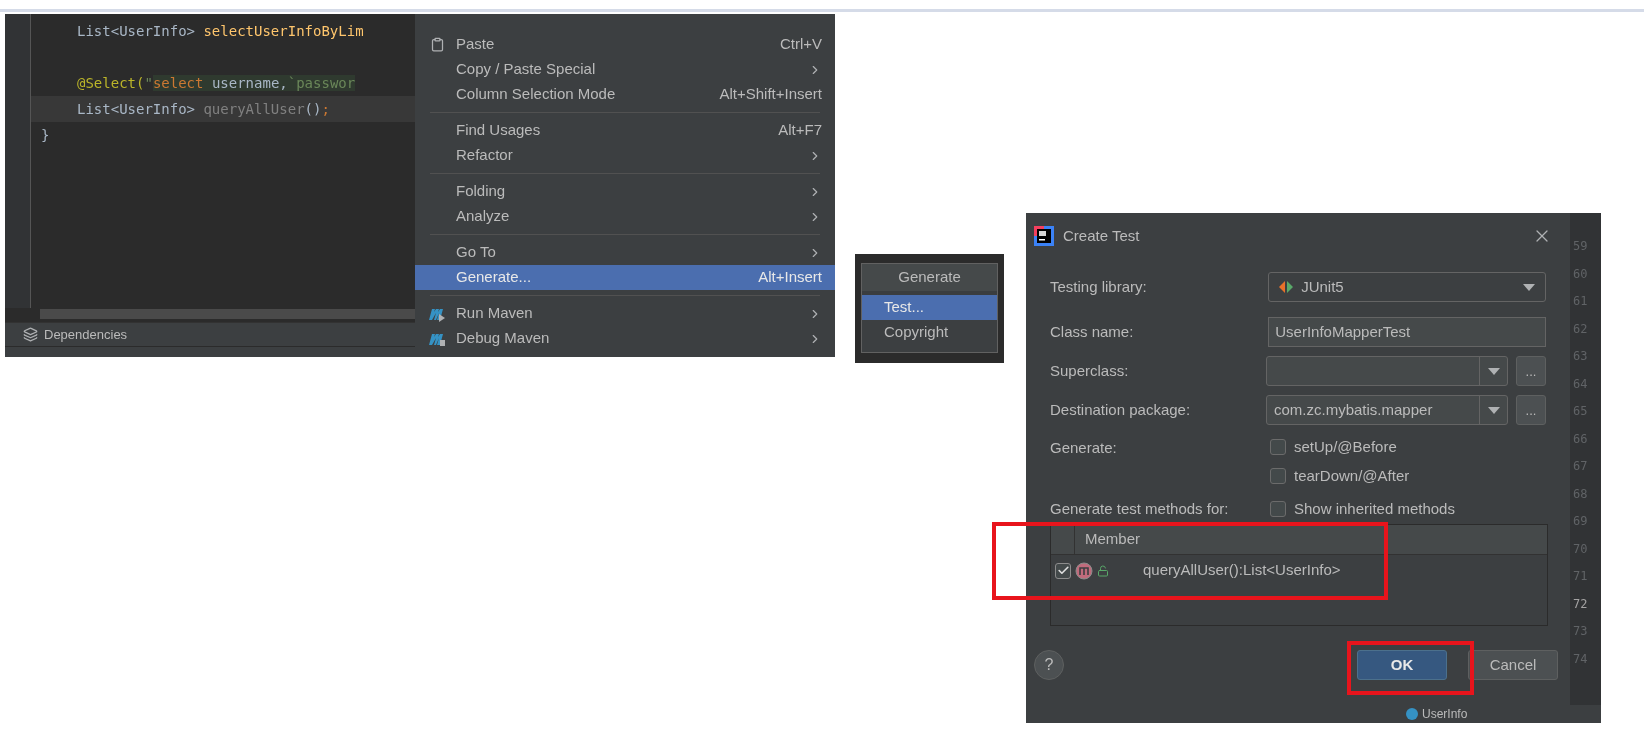 The width and height of the screenshot is (1644, 756). I want to click on help-button: ?, so click(1049, 665).